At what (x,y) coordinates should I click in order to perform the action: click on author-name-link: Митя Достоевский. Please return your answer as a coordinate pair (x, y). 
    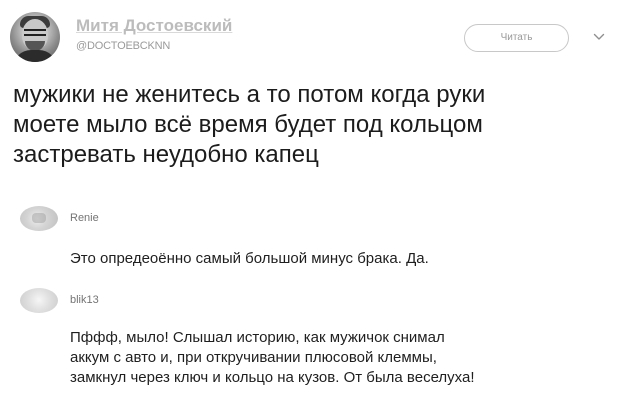
    Looking at the image, I should click on (154, 26).